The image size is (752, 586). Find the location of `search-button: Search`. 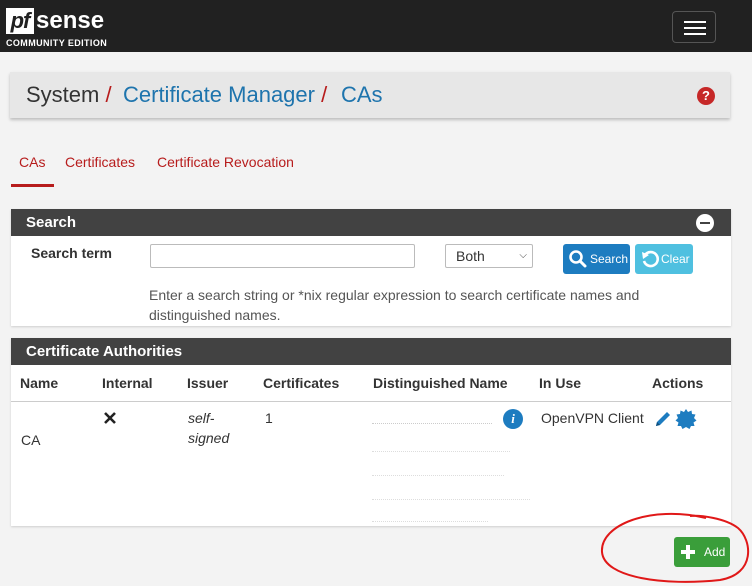

search-button: Search is located at coordinates (596, 259).